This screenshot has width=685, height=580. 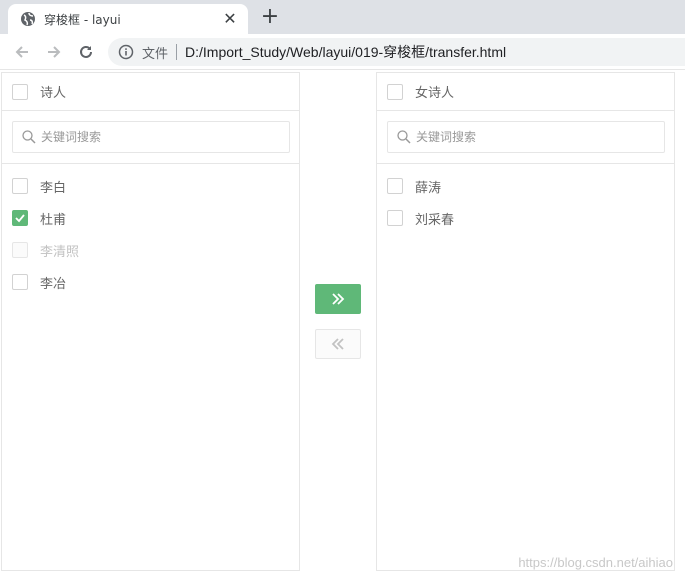 I want to click on reload-icon, so click(x=86, y=52).